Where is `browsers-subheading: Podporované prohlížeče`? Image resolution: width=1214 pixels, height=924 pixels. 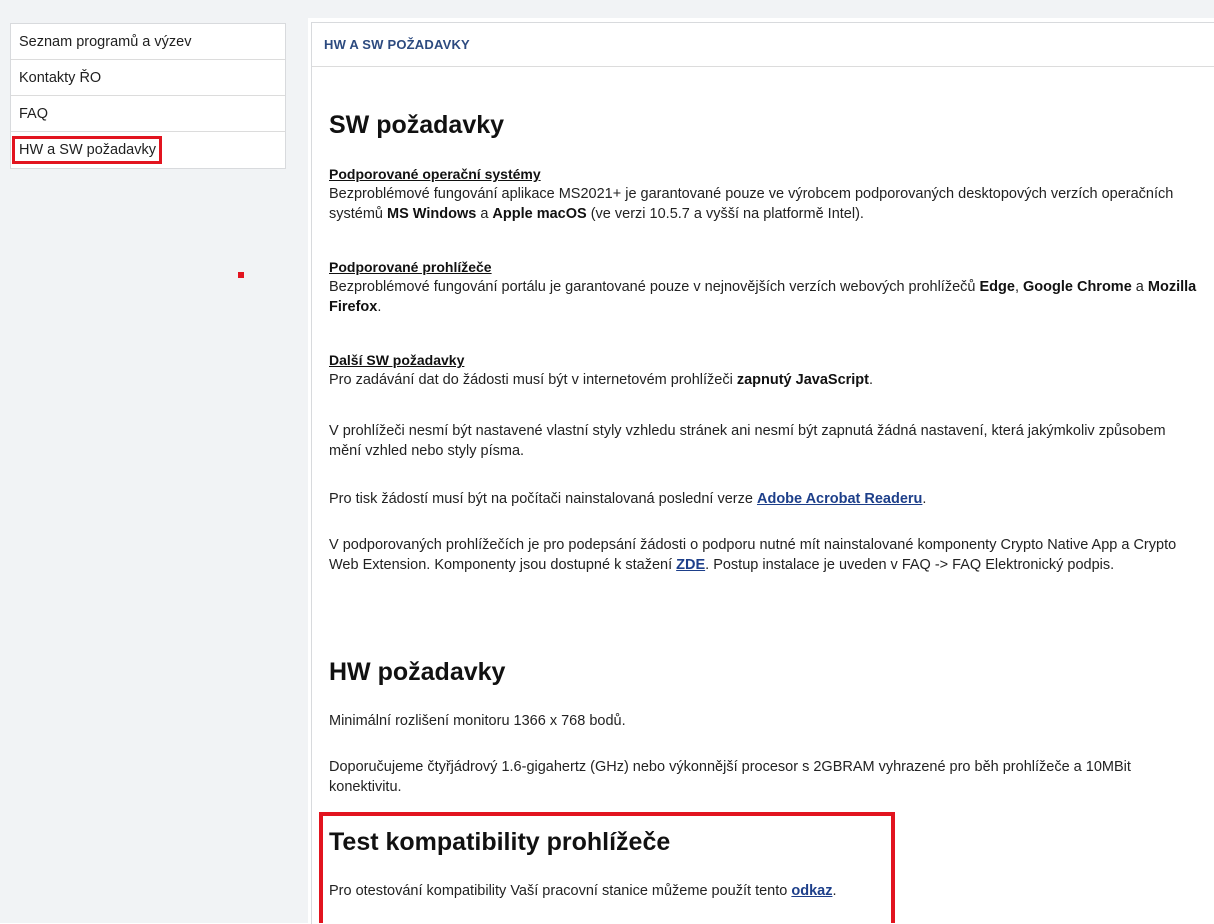
browsers-subheading: Podporované prohlížeče is located at coordinates (410, 267).